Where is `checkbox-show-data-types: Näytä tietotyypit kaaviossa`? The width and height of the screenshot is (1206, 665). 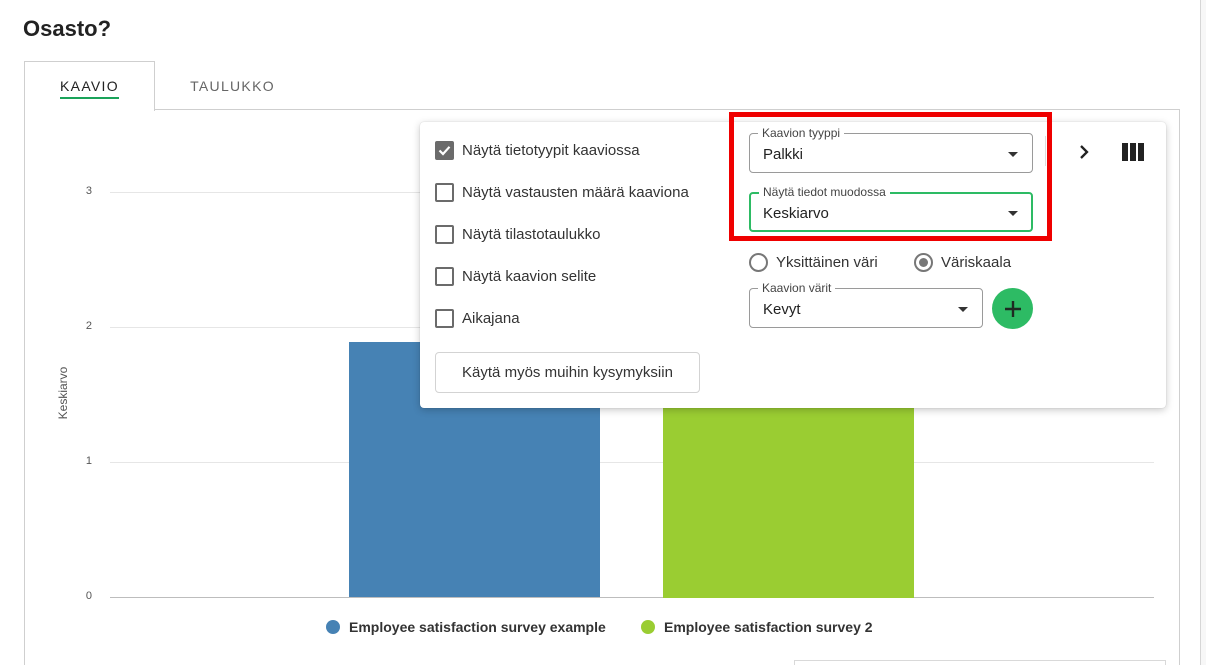
checkbox-show-data-types: Näytä tietotyypit kaaviossa is located at coordinates (537, 150).